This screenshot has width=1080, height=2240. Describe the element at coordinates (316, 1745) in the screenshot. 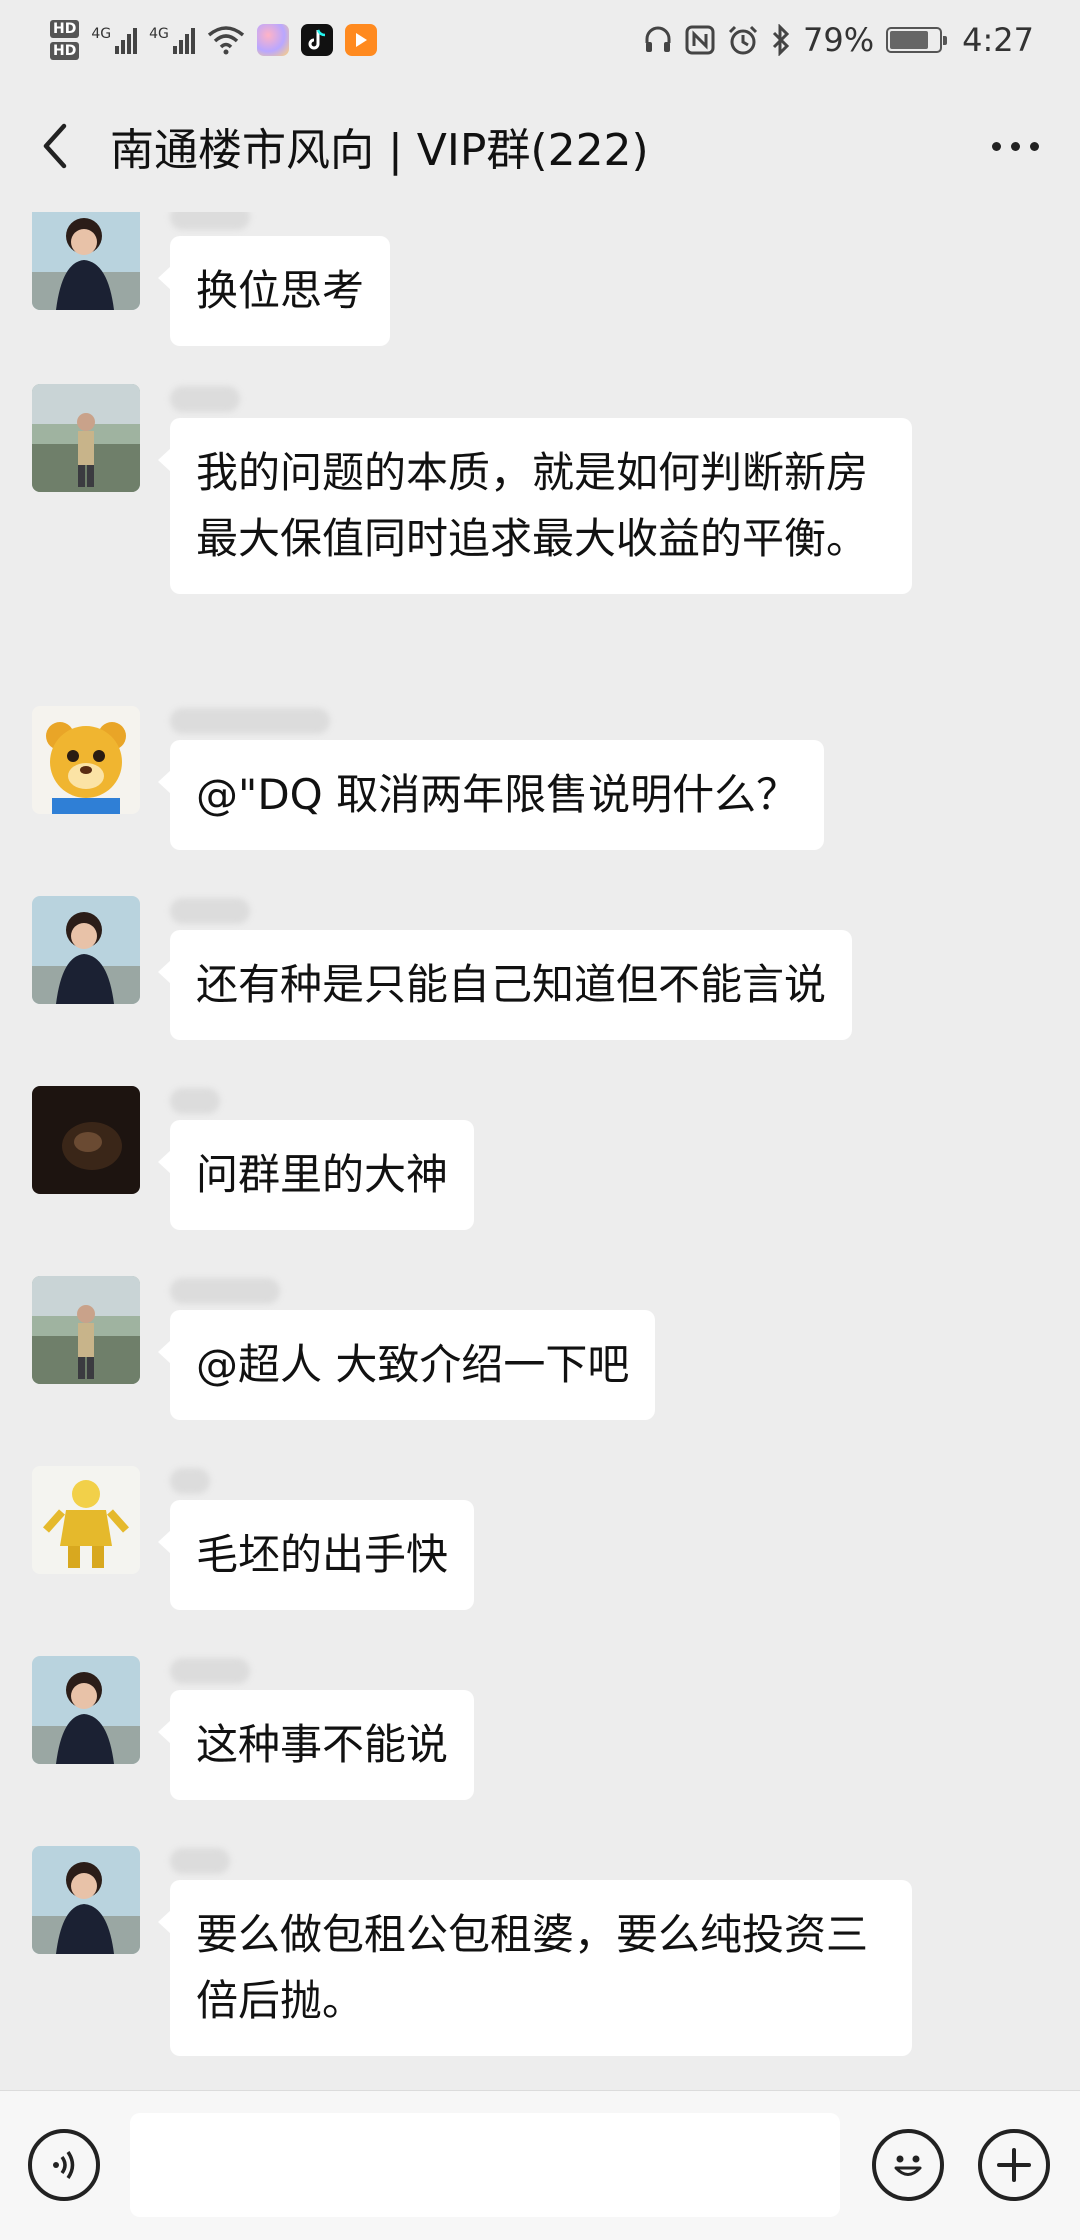

I see `message-bubble: 这种事不能说` at that location.